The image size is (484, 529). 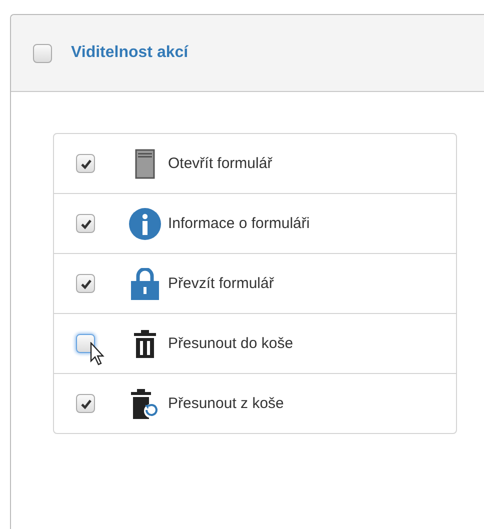 I want to click on action-label: Přesunout z koše, so click(x=226, y=403).